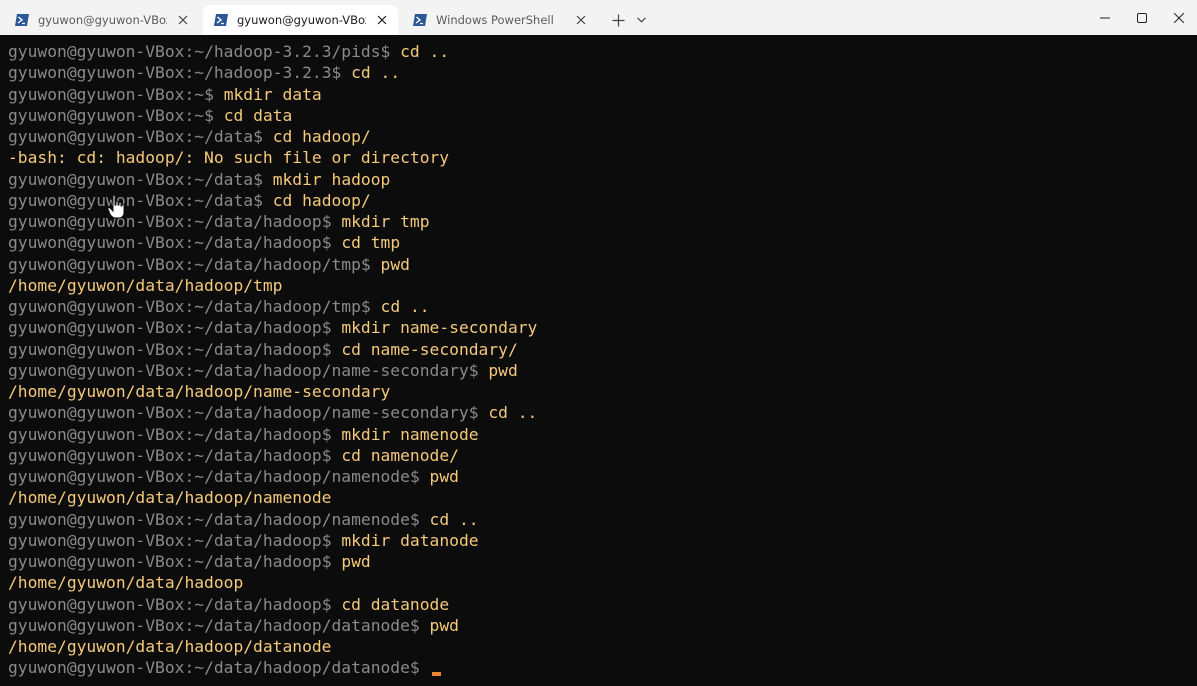 This screenshot has width=1197, height=686. I want to click on tab-title: Windows PowerShell, so click(495, 20).